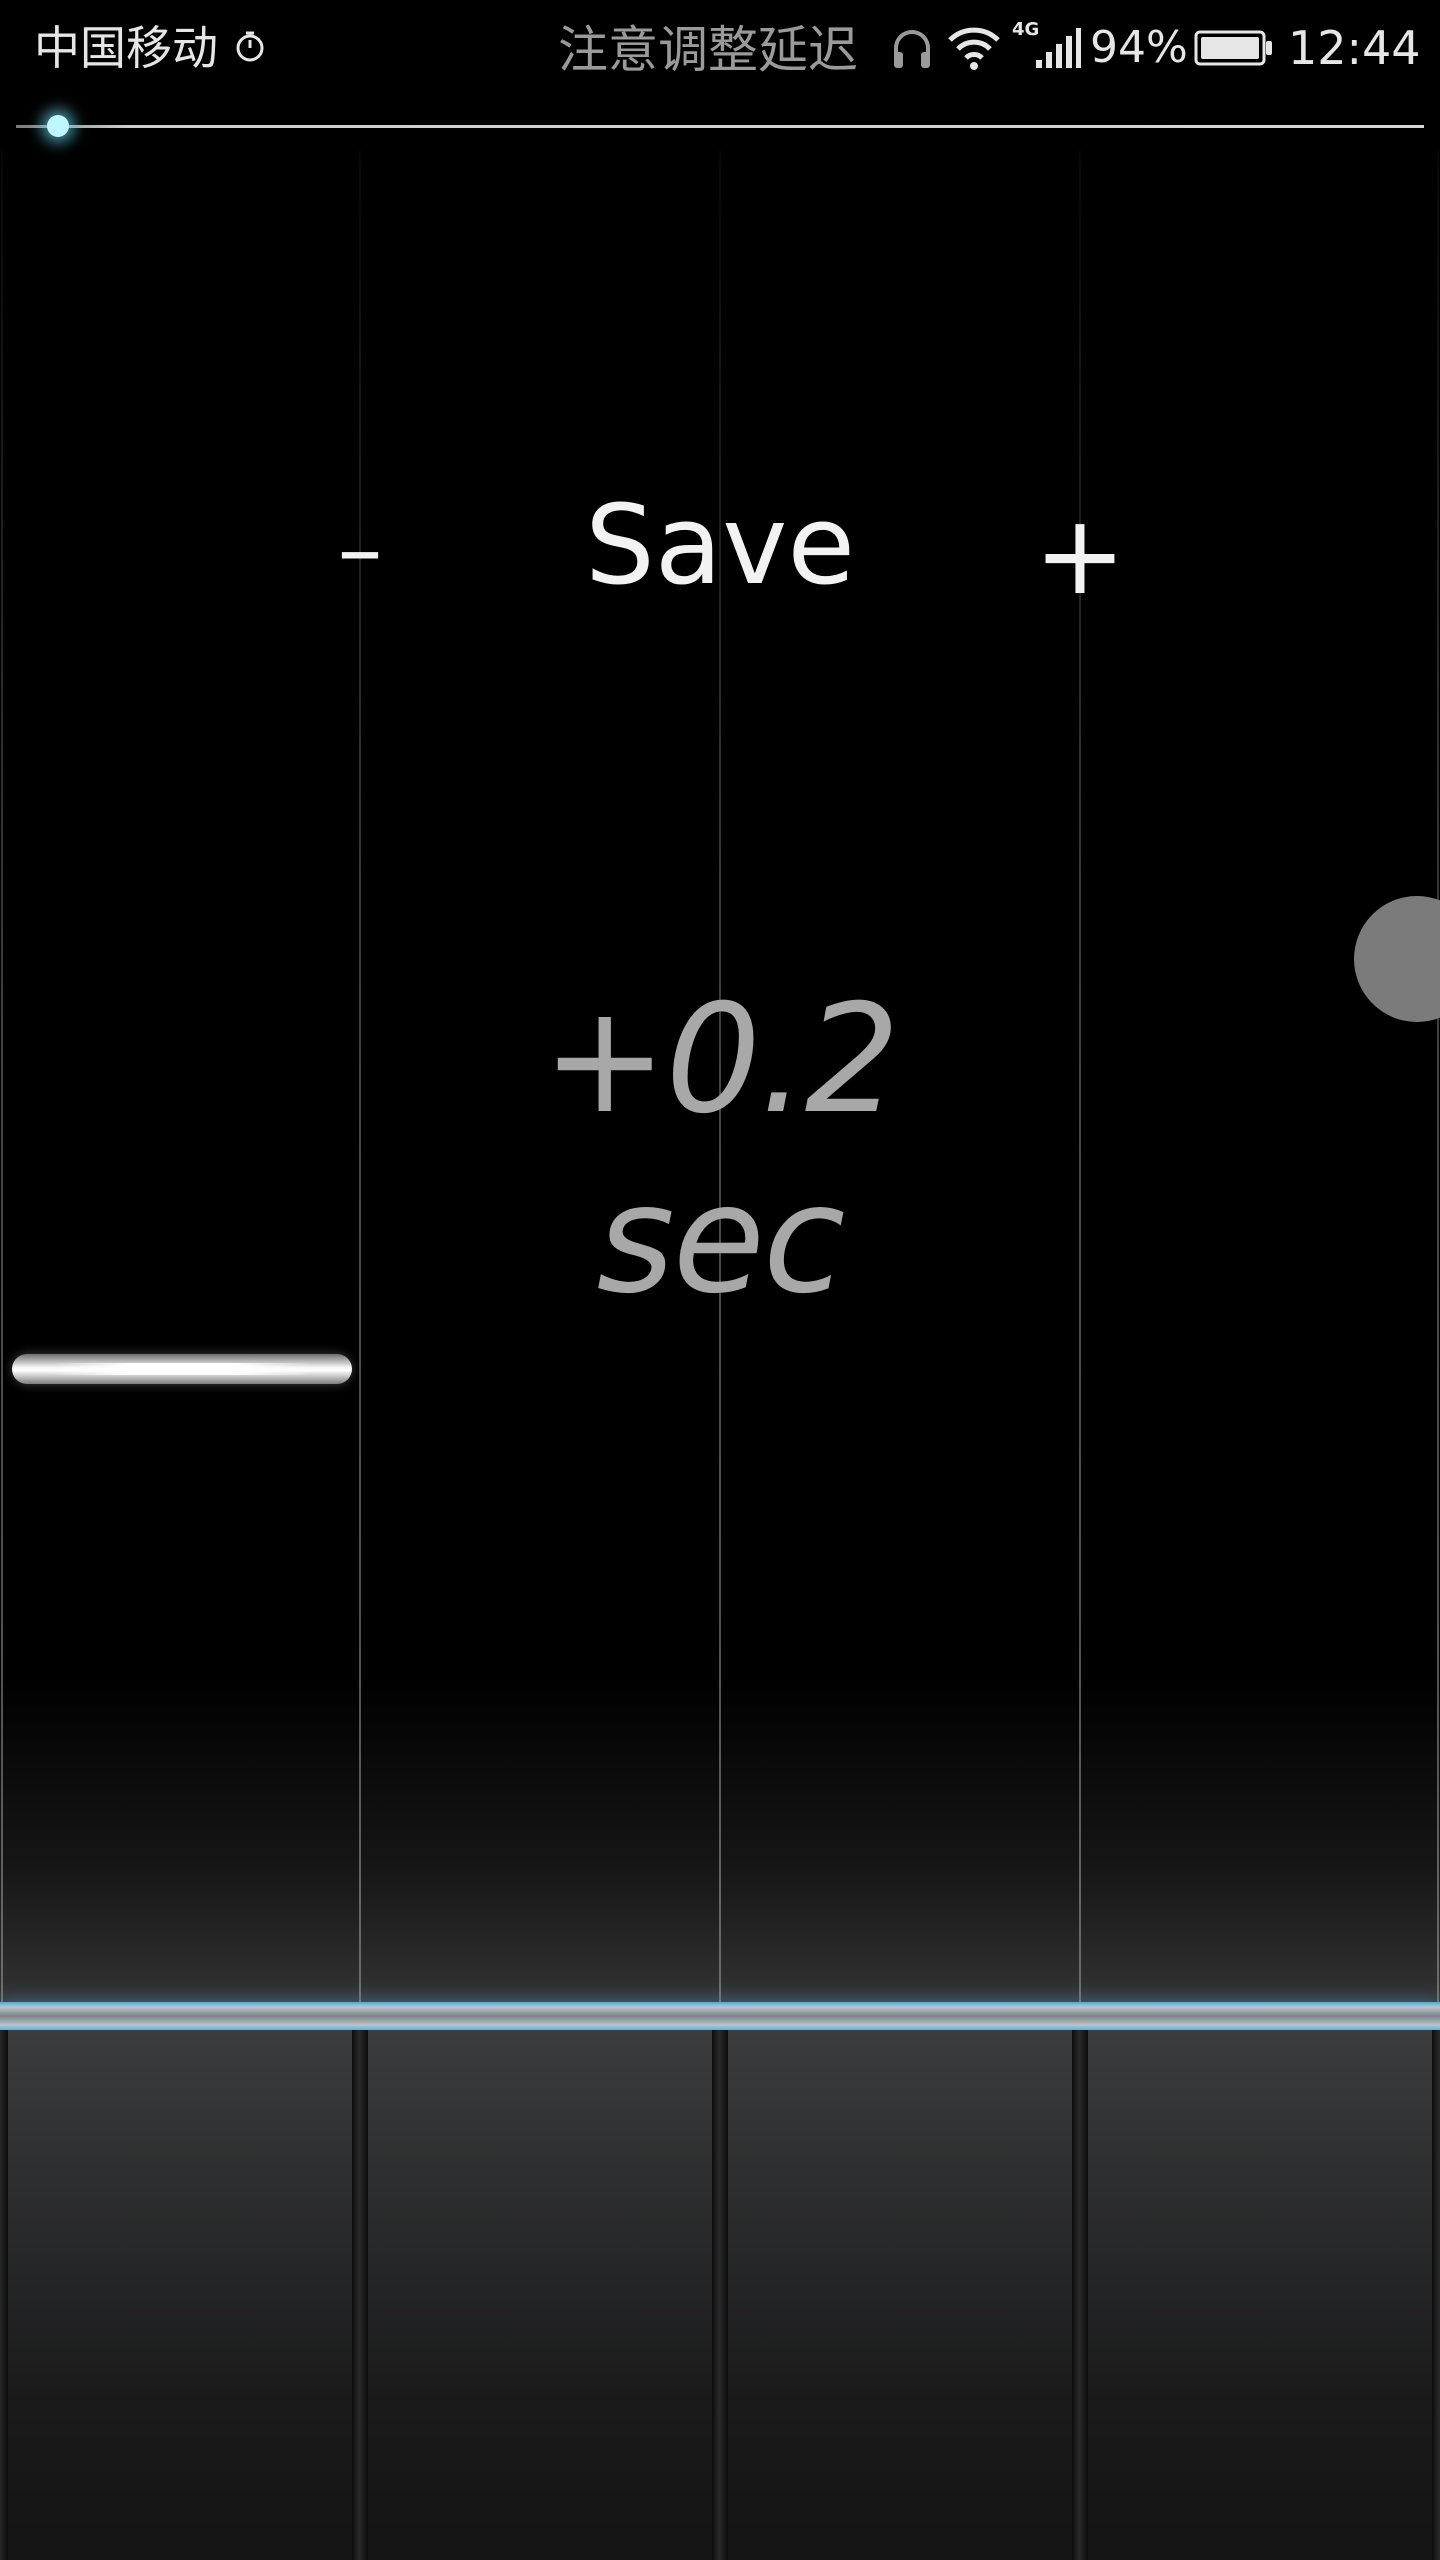 Image resolution: width=1440 pixels, height=2560 pixels. What do you see at coordinates (1354, 48) in the screenshot?
I see `clock: 12:44` at bounding box center [1354, 48].